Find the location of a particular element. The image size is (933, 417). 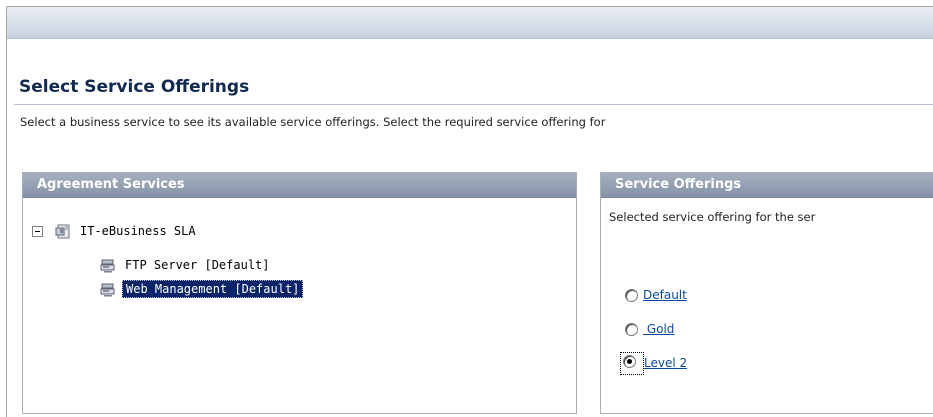

top-toolbar is located at coordinates (470, 23).